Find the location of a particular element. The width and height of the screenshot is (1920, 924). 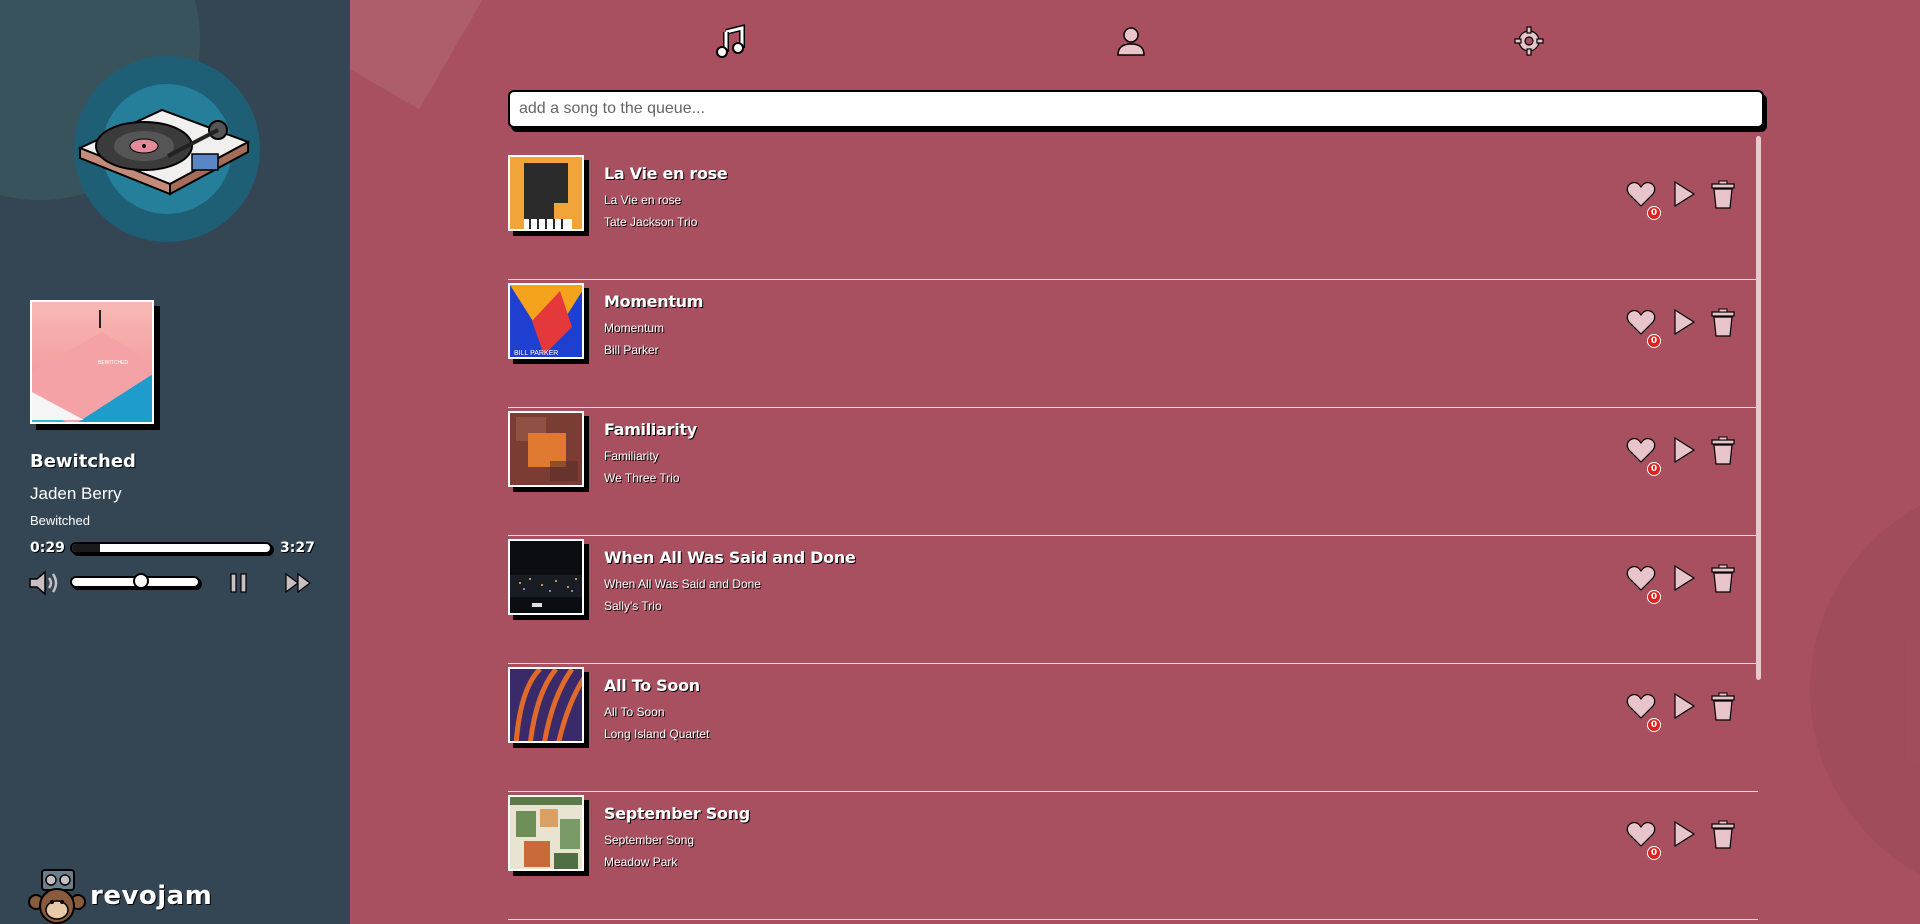

song-artist: Tate Jackson Trio is located at coordinates (651, 222).